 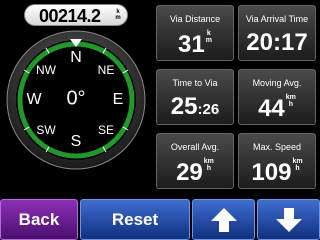 I want to click on tile-label: Overall Avg., so click(x=195, y=147).